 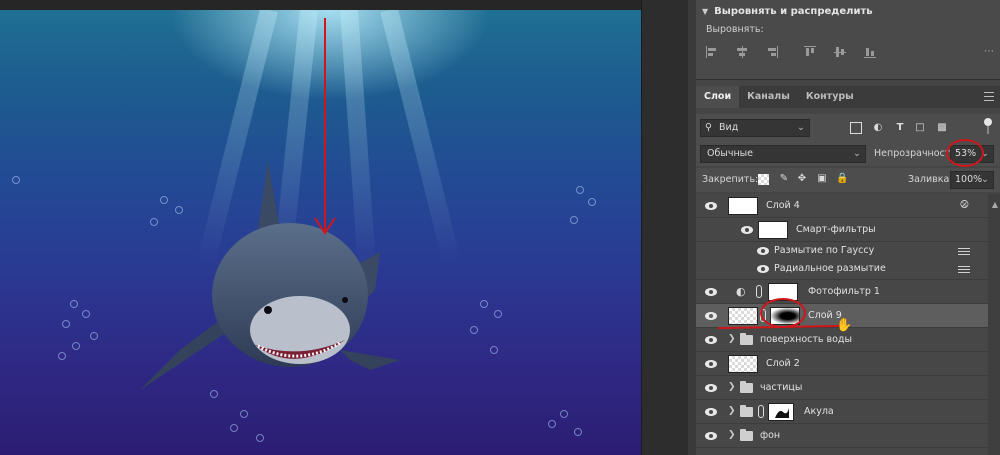 What do you see at coordinates (840, 52) in the screenshot?
I see `align-vertical-centers-icon` at bounding box center [840, 52].